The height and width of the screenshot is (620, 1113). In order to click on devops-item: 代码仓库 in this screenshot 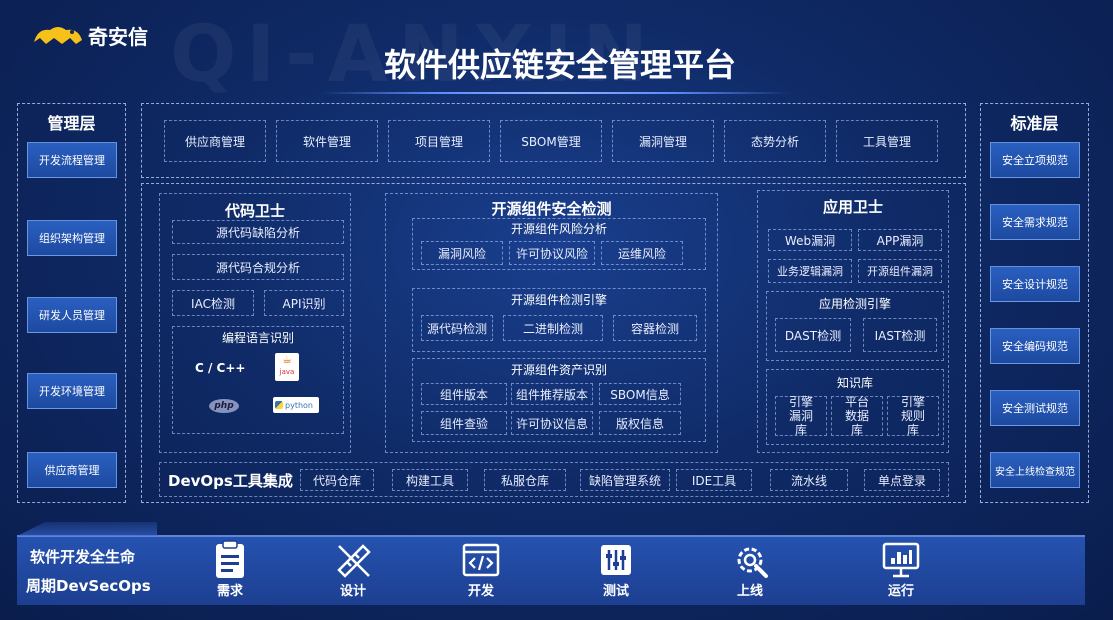, I will do `click(337, 480)`.